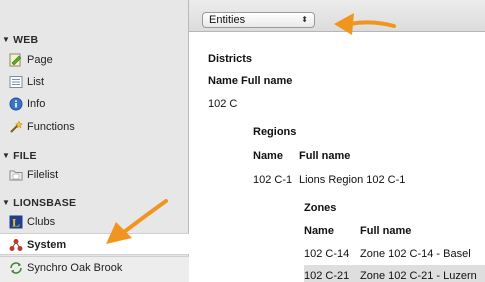 This screenshot has width=485, height=282. I want to click on regions-title: Regions, so click(275, 132).